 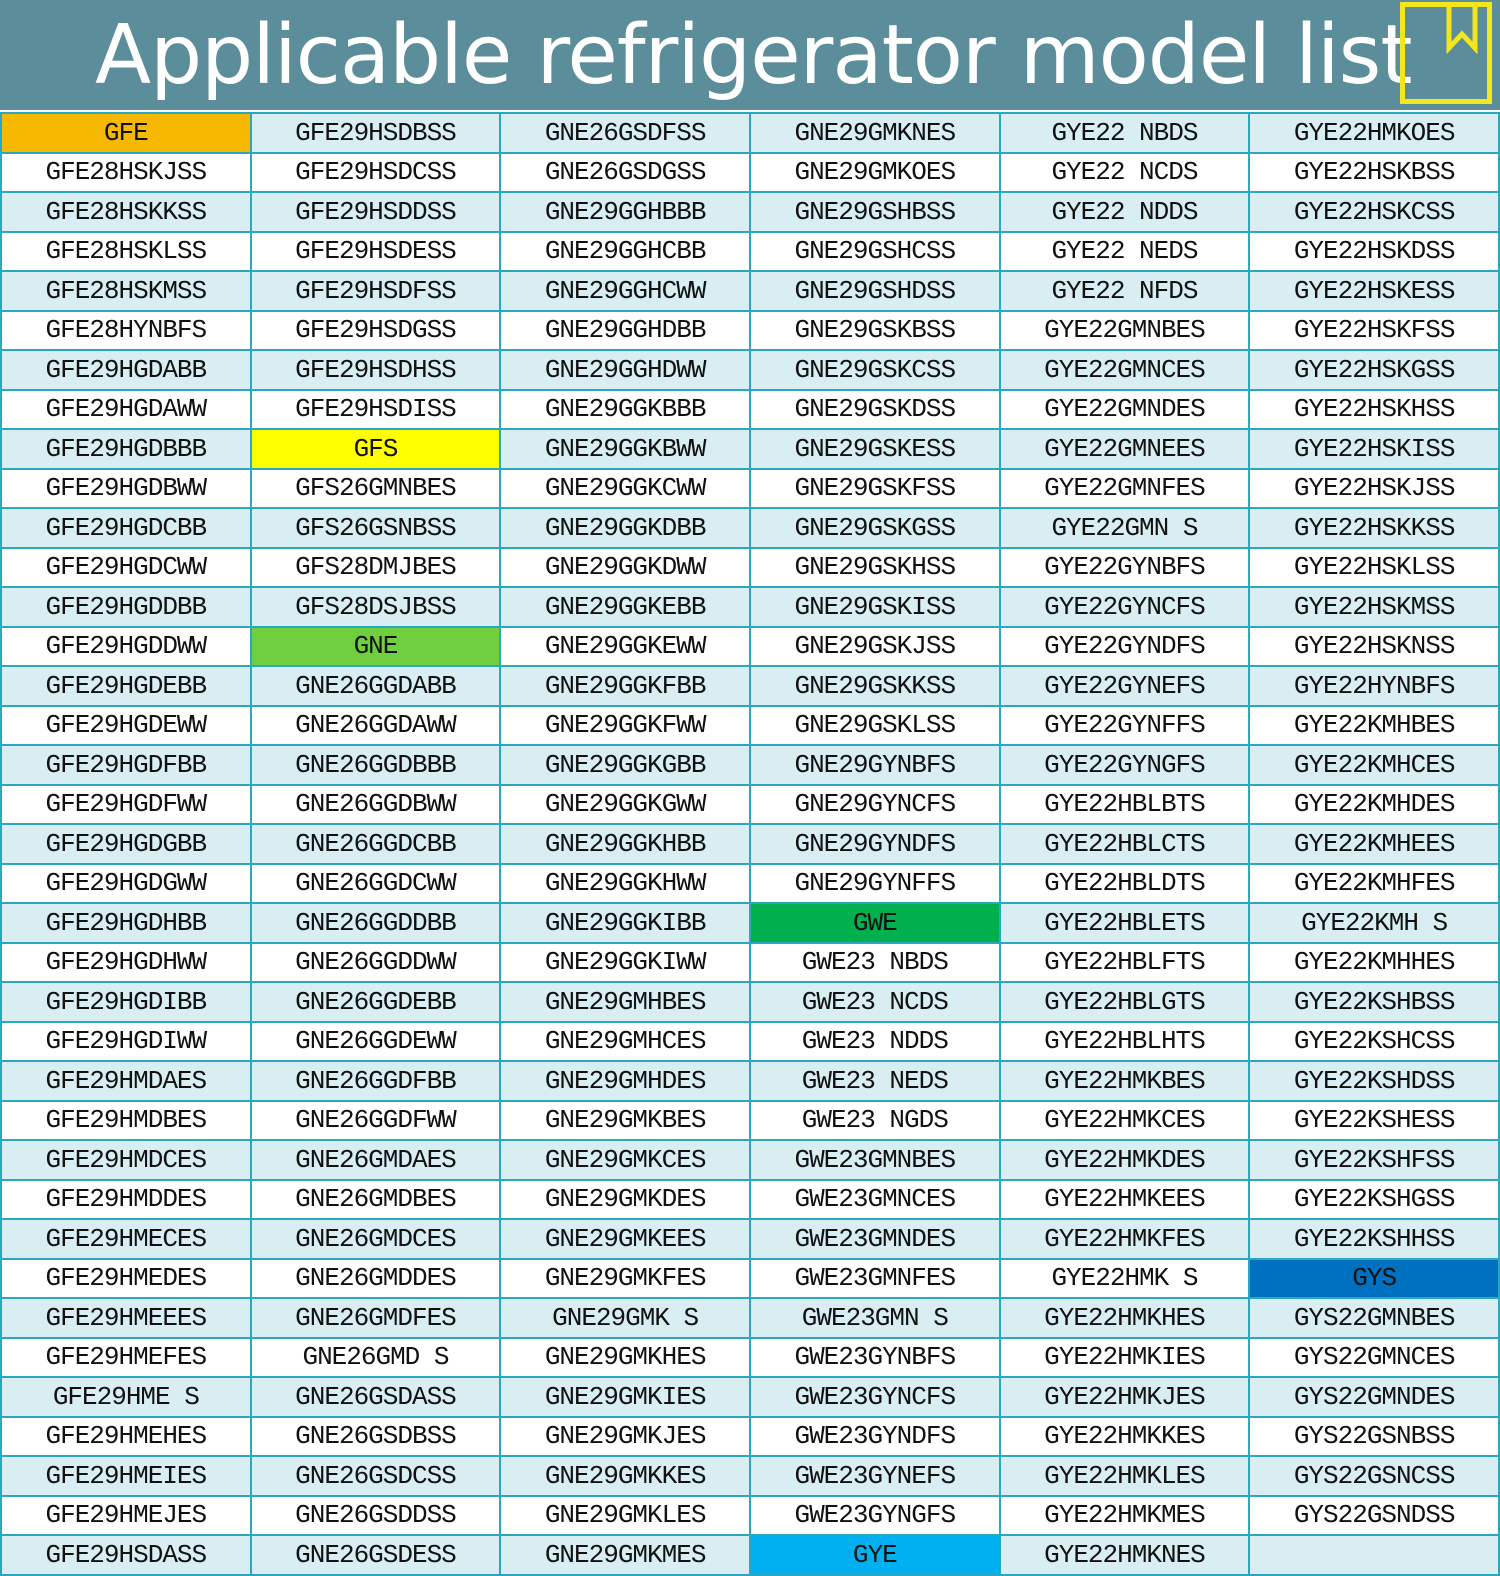 What do you see at coordinates (126, 1081) in the screenshot?
I see `model-cell: GFE29HMDAES` at bounding box center [126, 1081].